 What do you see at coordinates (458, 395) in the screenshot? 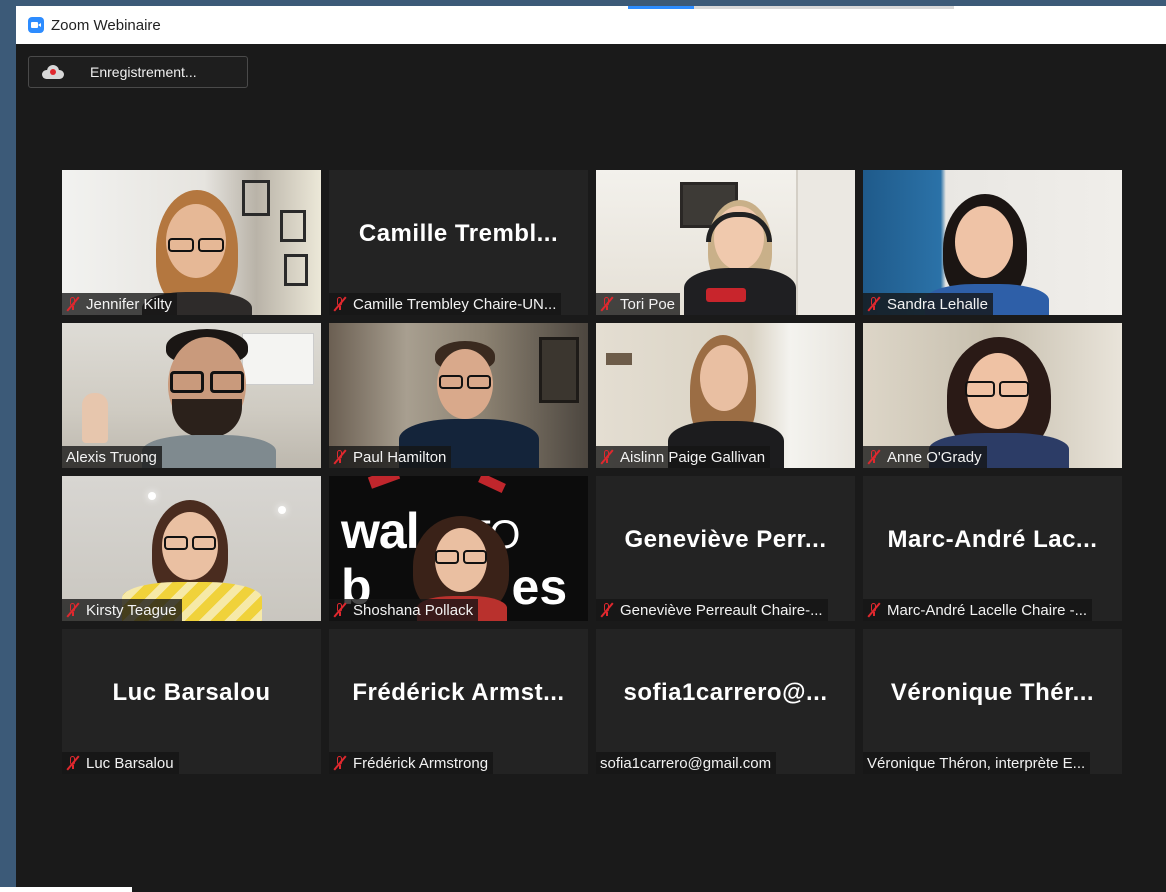
I see `participant-tile: Paul Hamilton` at bounding box center [458, 395].